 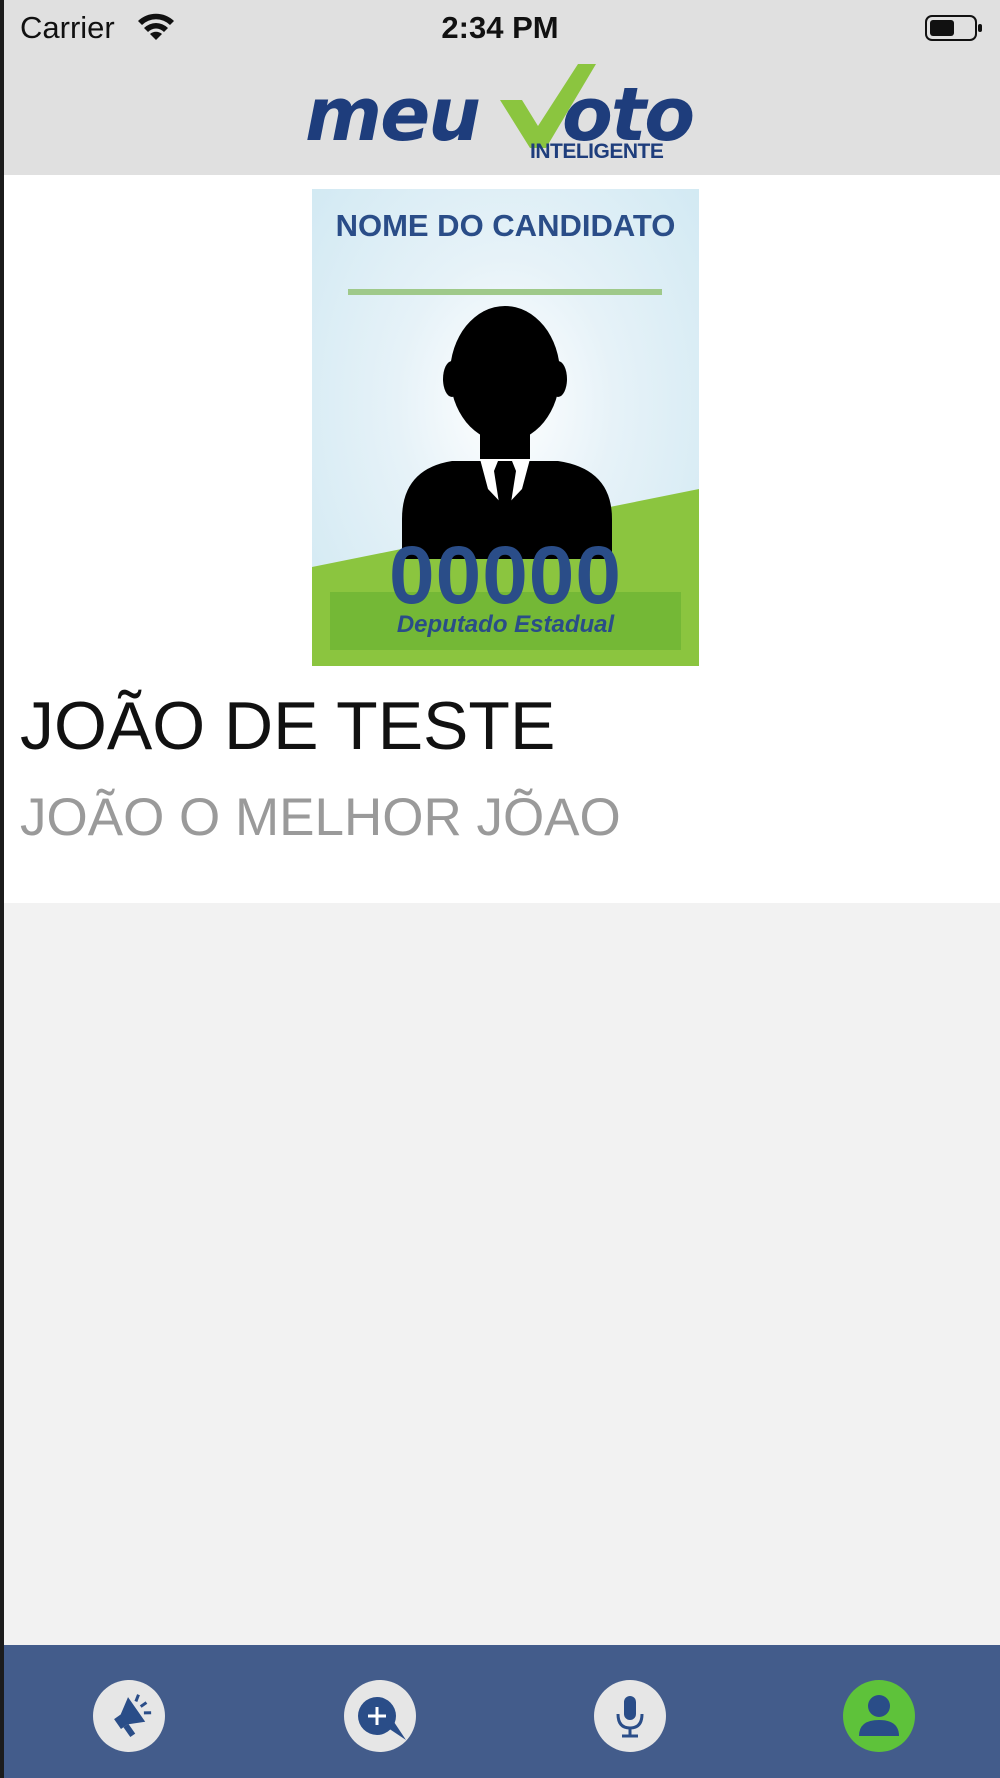 I want to click on candidate-slogan: JOÃO O MELHOR JÕAO, so click(x=320, y=817).